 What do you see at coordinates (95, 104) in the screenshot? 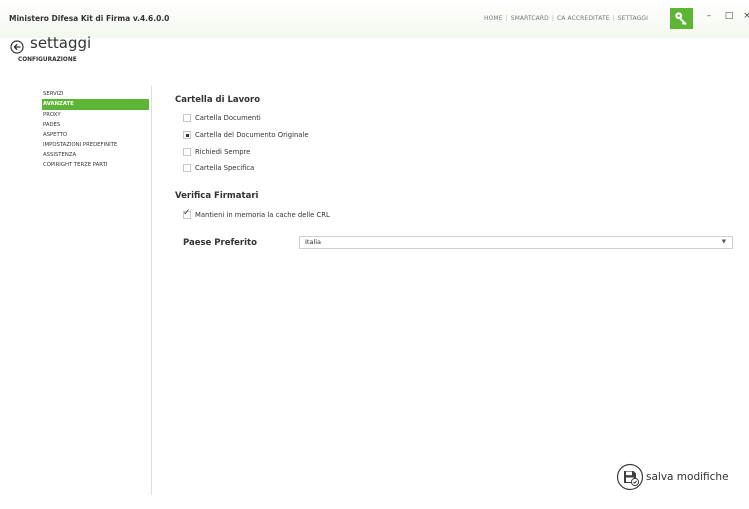
I see `sidebar-item-avanzate: AVANZATE` at bounding box center [95, 104].